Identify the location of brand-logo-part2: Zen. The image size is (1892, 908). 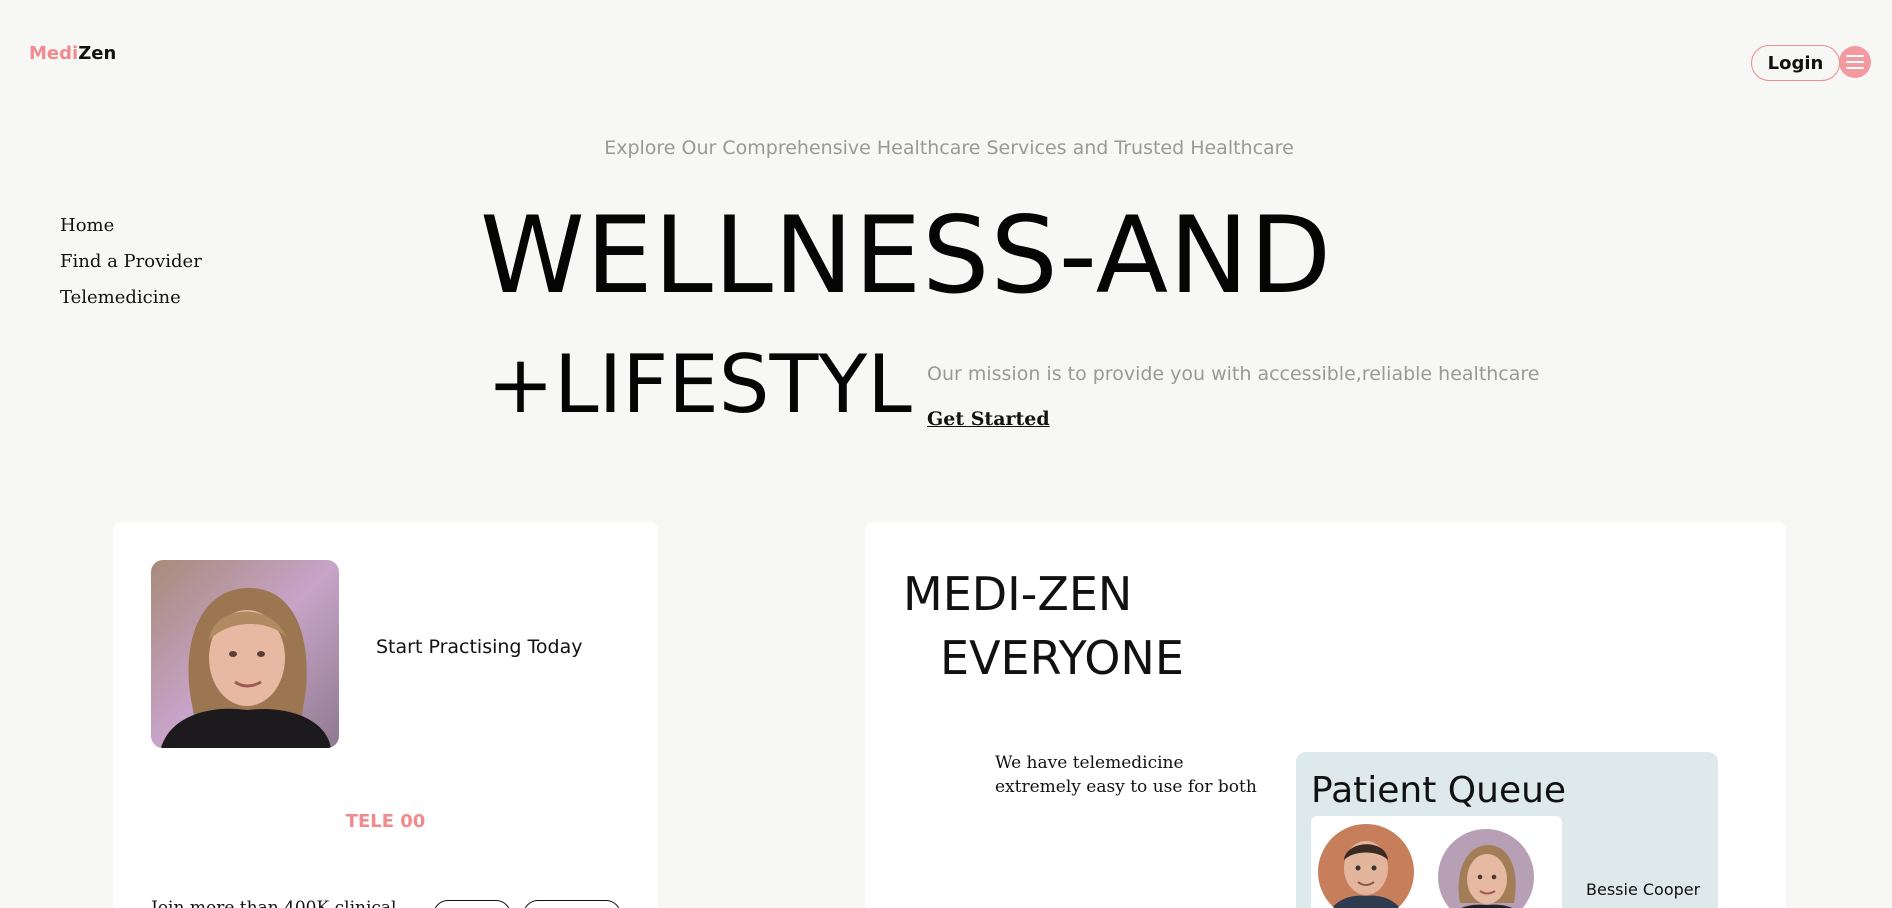
(97, 53).